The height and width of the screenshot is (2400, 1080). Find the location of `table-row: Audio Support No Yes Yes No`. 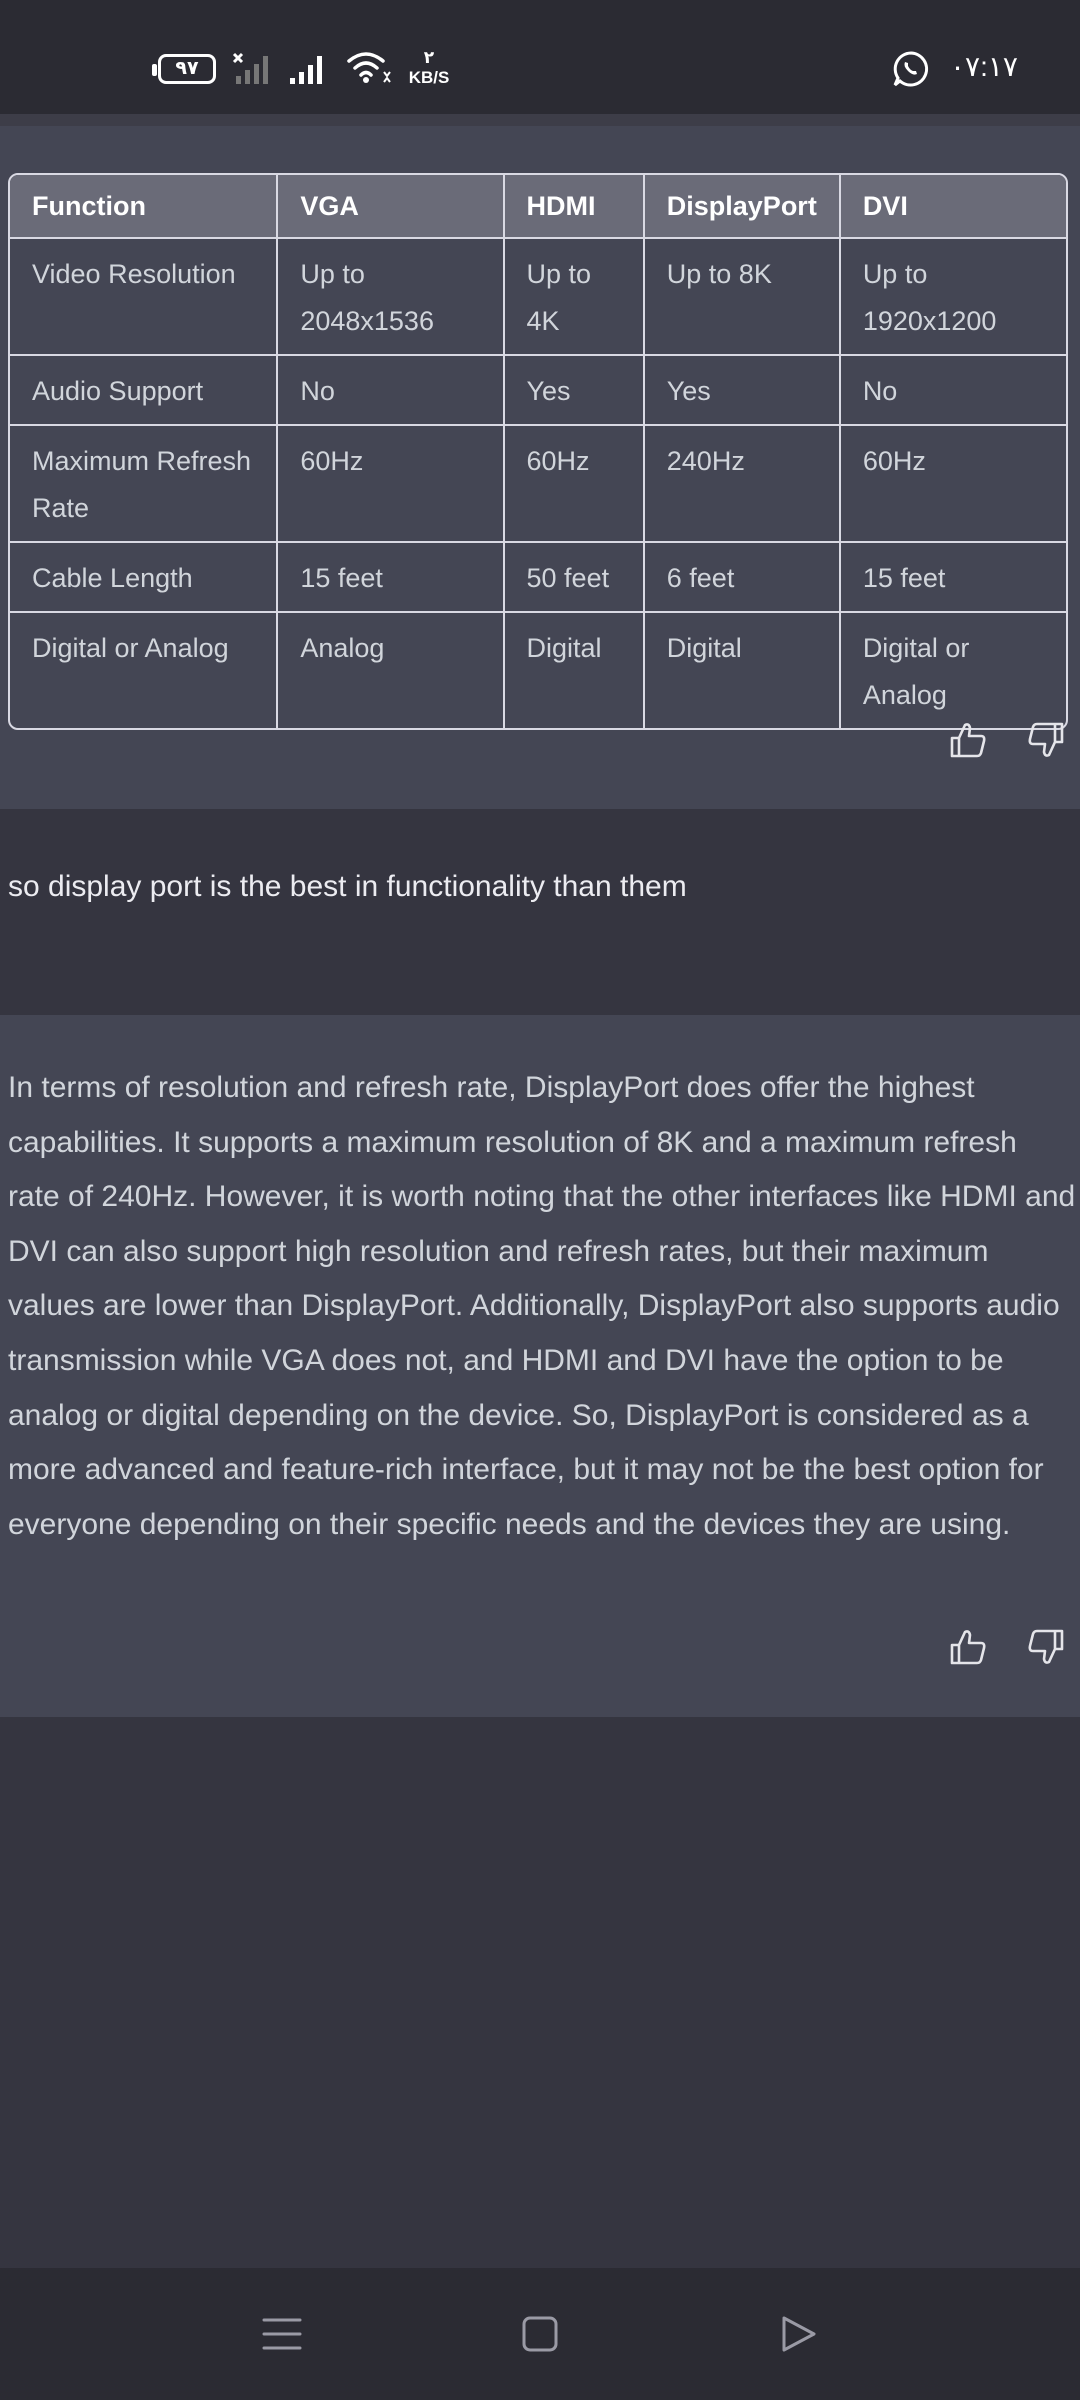

table-row: Audio Support No Yes Yes No is located at coordinates (538, 389).